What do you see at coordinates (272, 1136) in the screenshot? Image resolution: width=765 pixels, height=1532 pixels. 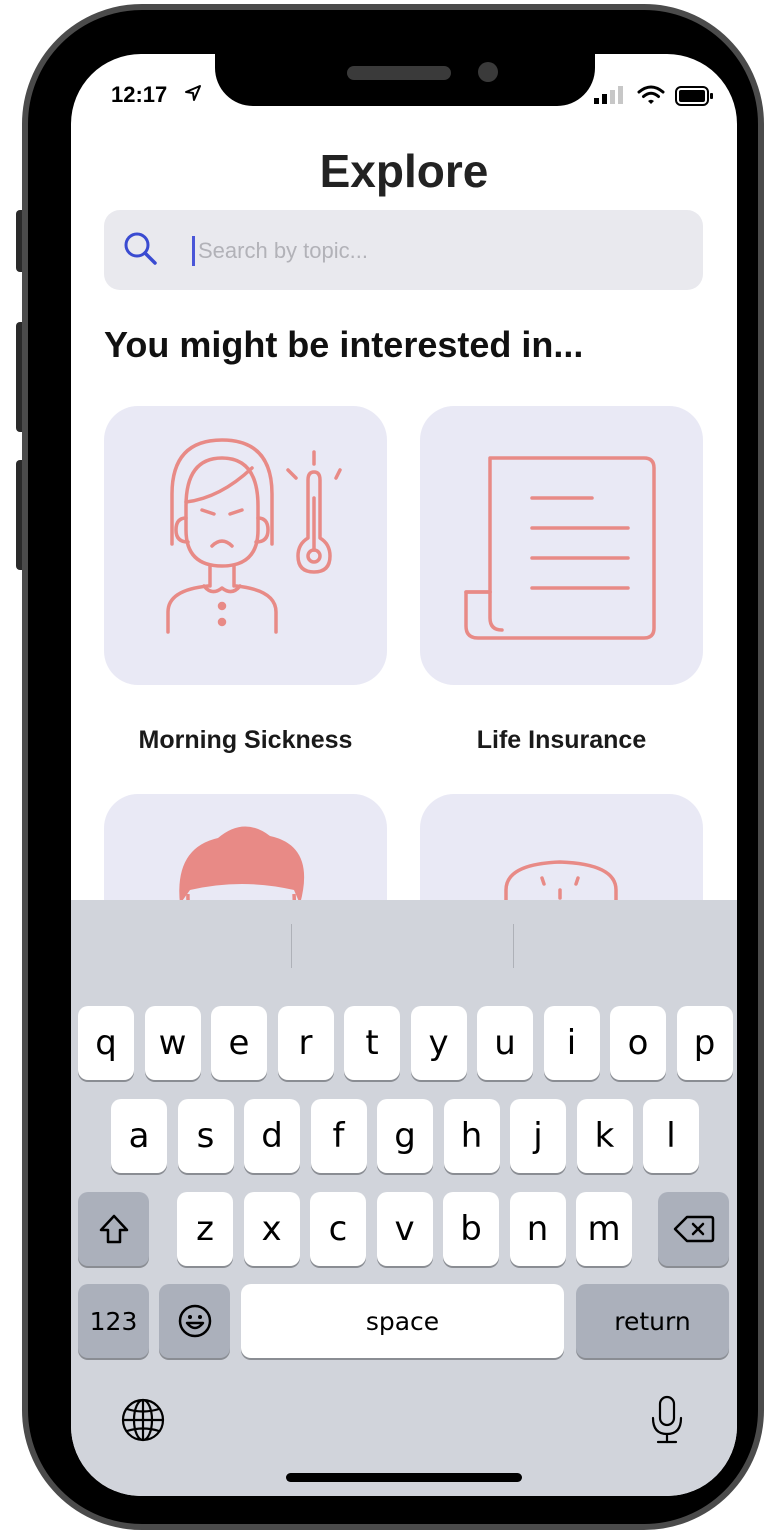 I see `key-d: d` at bounding box center [272, 1136].